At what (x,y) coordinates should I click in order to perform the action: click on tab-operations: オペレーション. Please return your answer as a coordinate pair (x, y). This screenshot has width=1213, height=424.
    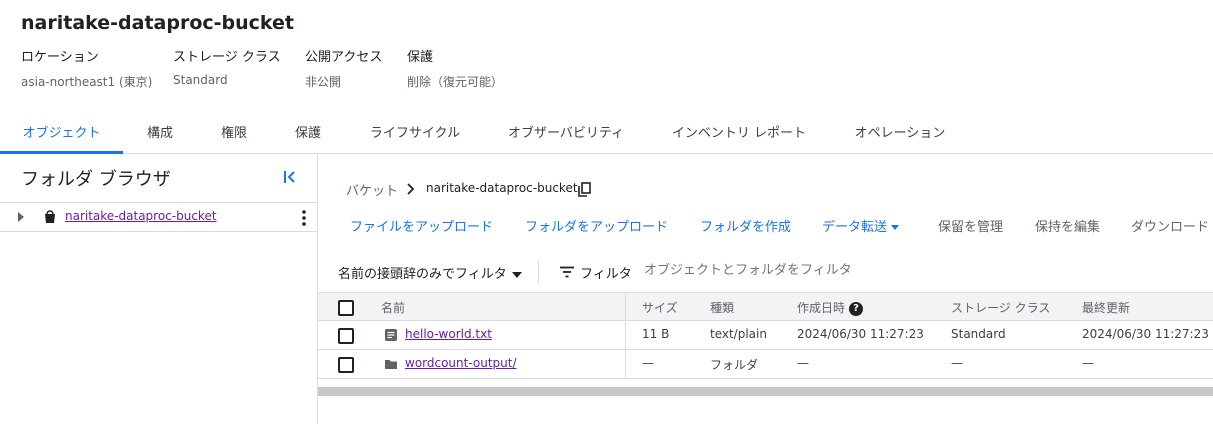
    Looking at the image, I should click on (900, 135).